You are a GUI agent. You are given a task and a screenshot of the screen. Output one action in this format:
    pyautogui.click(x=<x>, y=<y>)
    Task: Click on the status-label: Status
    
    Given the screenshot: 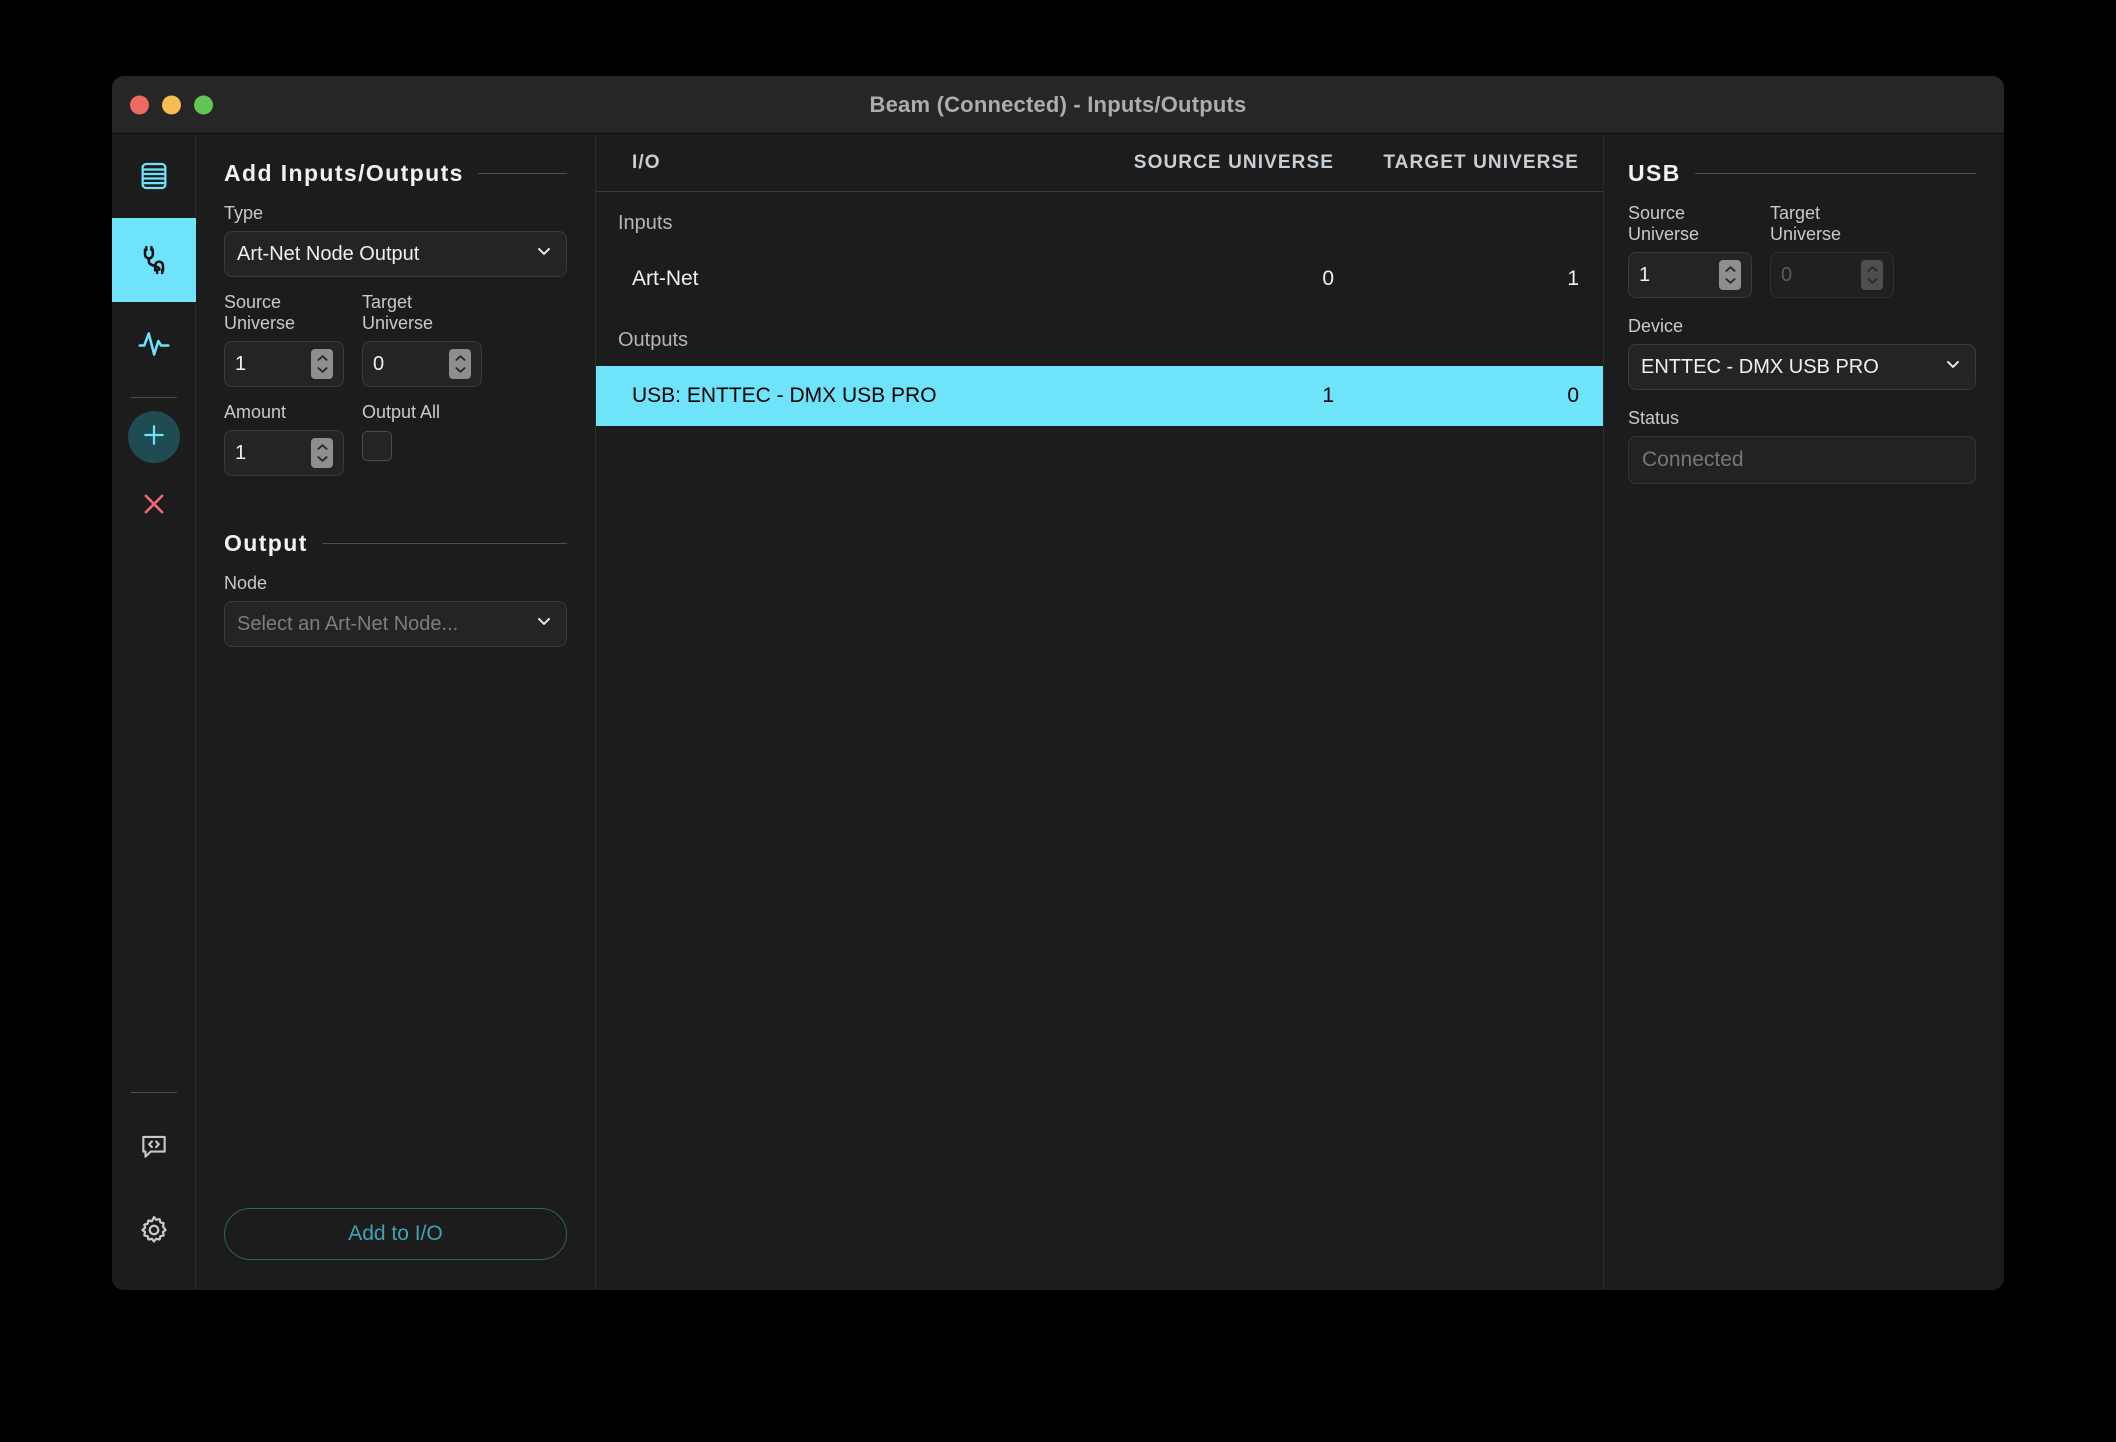 What is the action you would take?
    pyautogui.click(x=1654, y=418)
    